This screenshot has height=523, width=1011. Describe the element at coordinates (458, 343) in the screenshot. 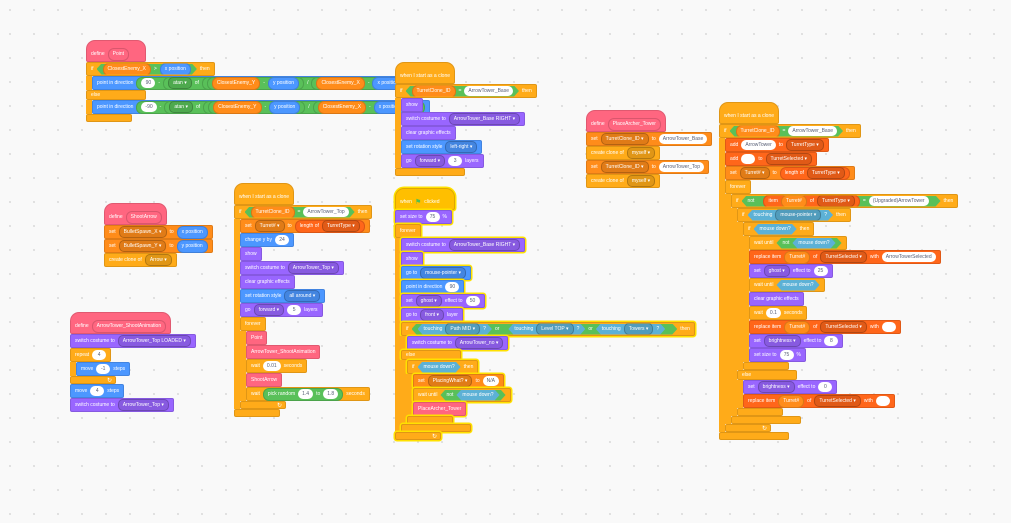

I see `block: switch costume to ArrowTower_no ▾` at that location.